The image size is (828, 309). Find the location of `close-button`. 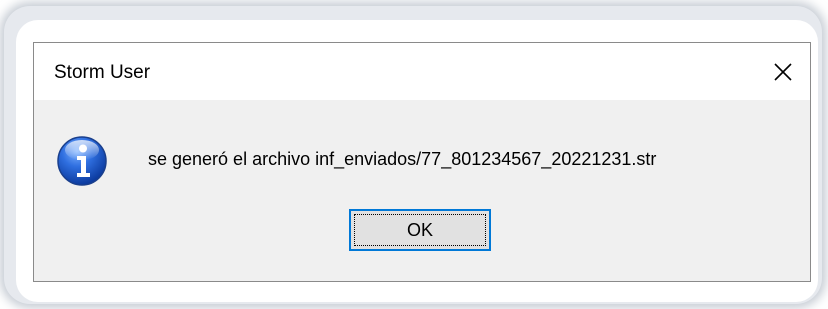

close-button is located at coordinates (783, 72).